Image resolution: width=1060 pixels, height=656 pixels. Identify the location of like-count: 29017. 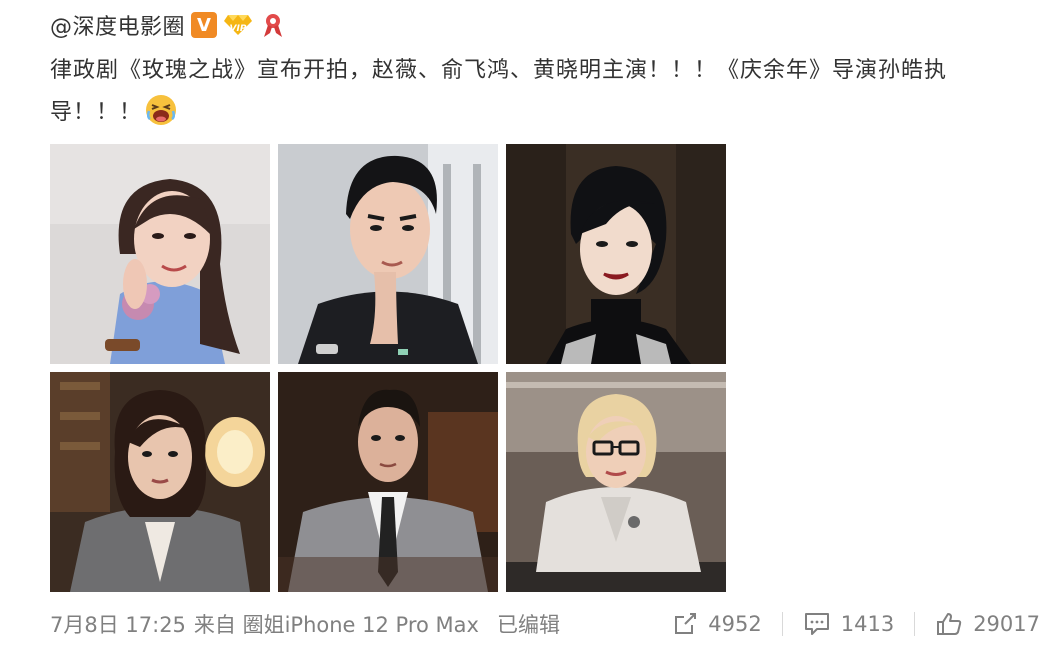
(1006, 624).